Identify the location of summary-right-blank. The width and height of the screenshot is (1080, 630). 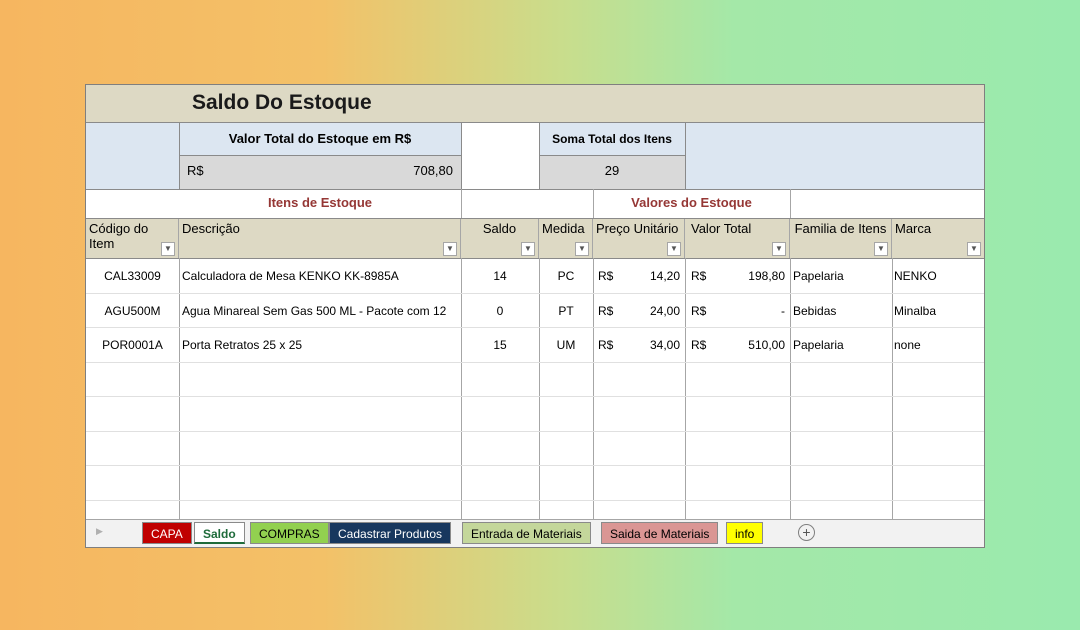
(834, 156).